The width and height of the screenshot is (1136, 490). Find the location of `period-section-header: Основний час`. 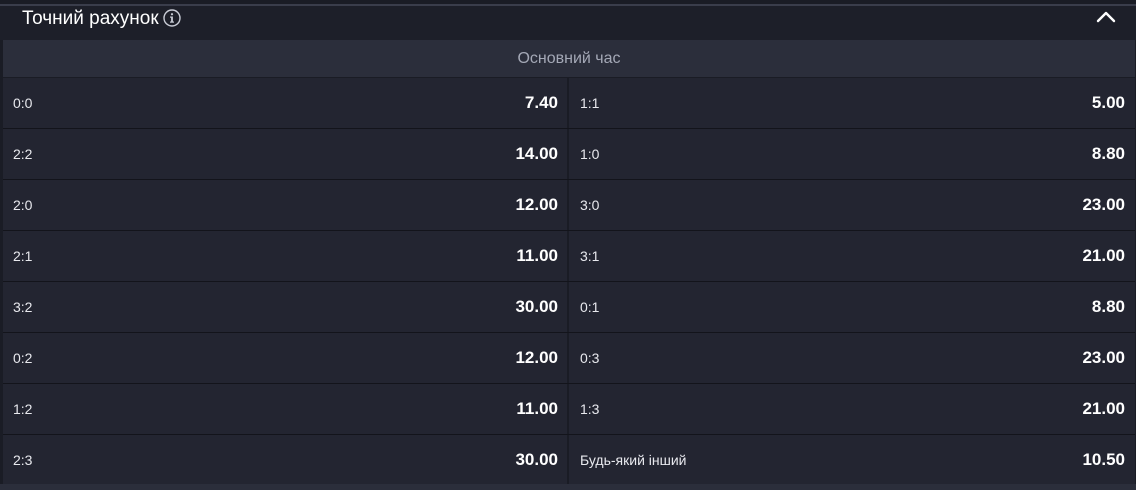

period-section-header: Основний час is located at coordinates (569, 58).